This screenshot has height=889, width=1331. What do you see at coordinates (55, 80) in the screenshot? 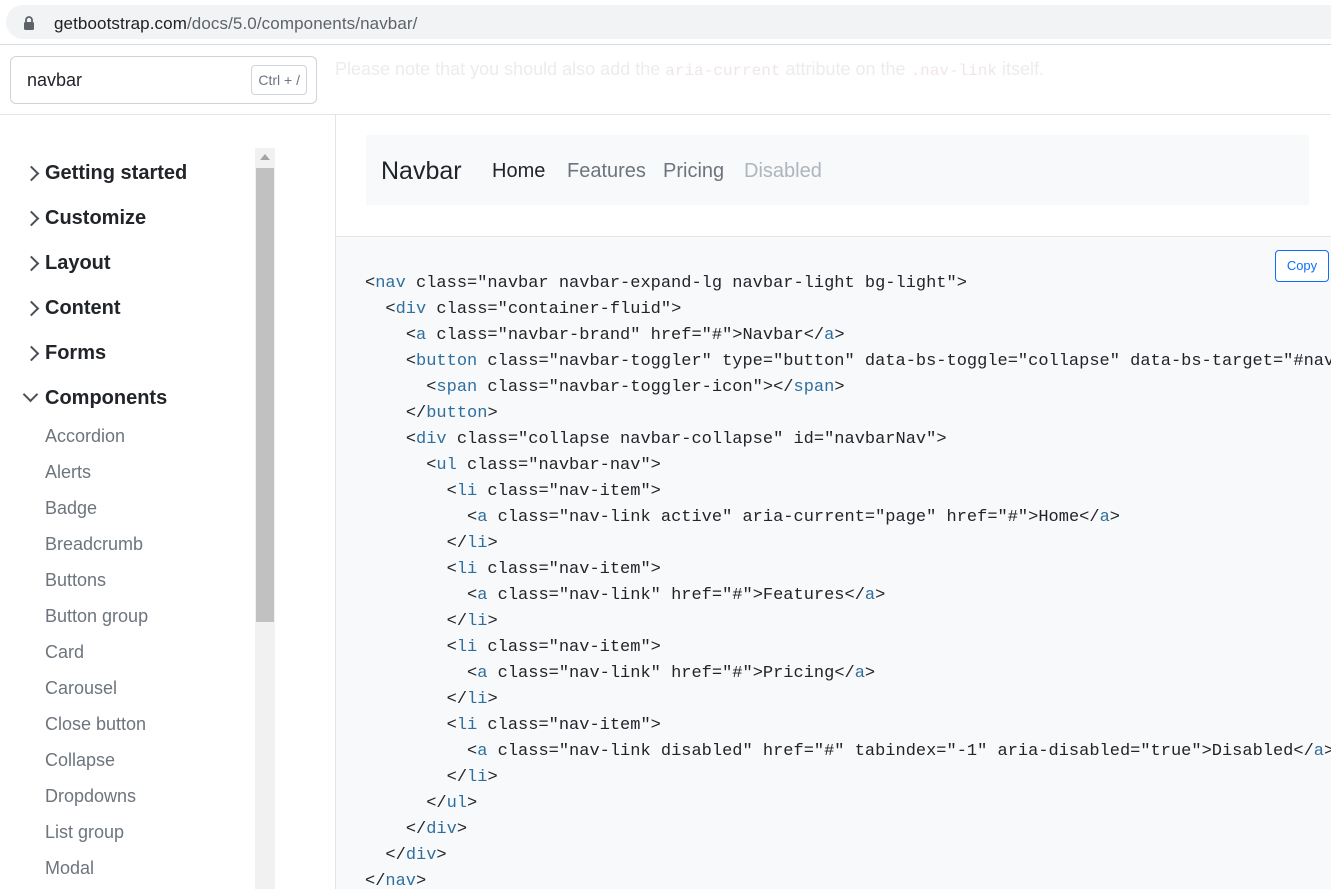
I see `search-value: navbar` at bounding box center [55, 80].